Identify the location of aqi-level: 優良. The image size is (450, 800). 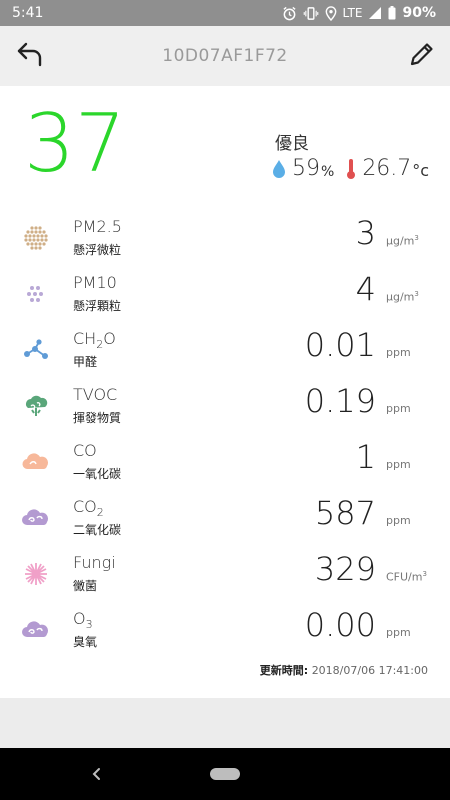
(292, 144).